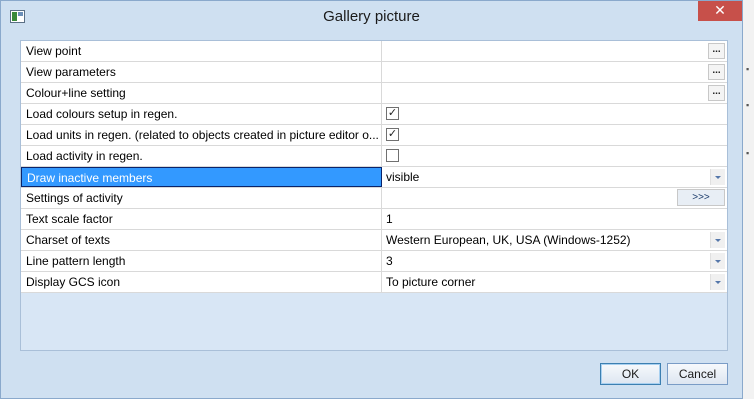 The width and height of the screenshot is (754, 399). Describe the element at coordinates (720, 11) in the screenshot. I see `close-button: ✕` at that location.